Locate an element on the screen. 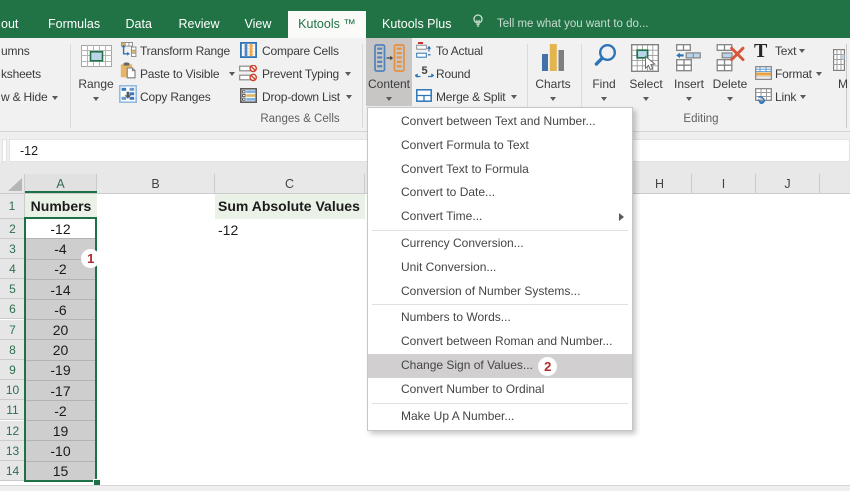  svg-text: 5 is located at coordinates (424, 71).